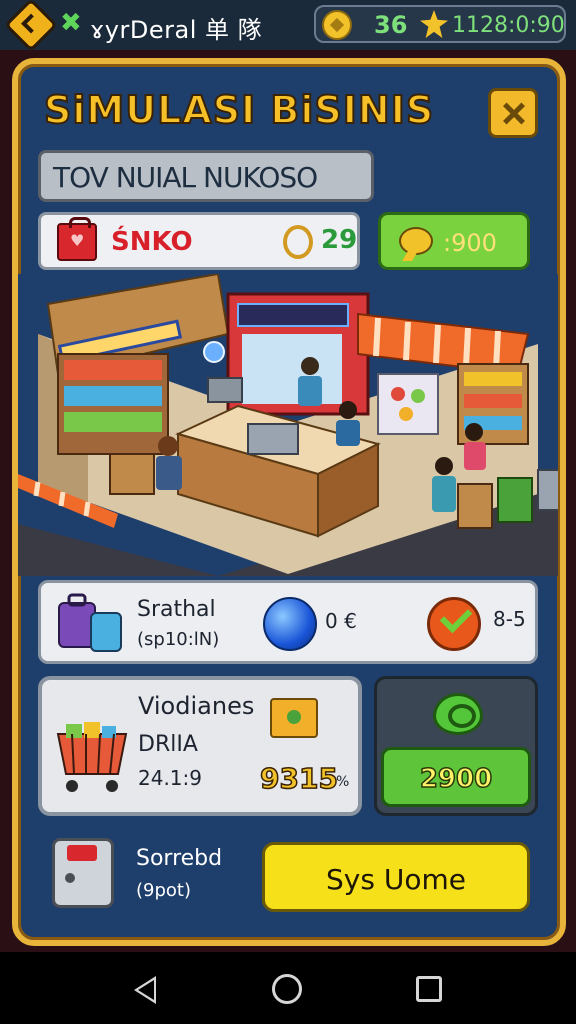  I want to click on coin-ring-icon, so click(298, 242).